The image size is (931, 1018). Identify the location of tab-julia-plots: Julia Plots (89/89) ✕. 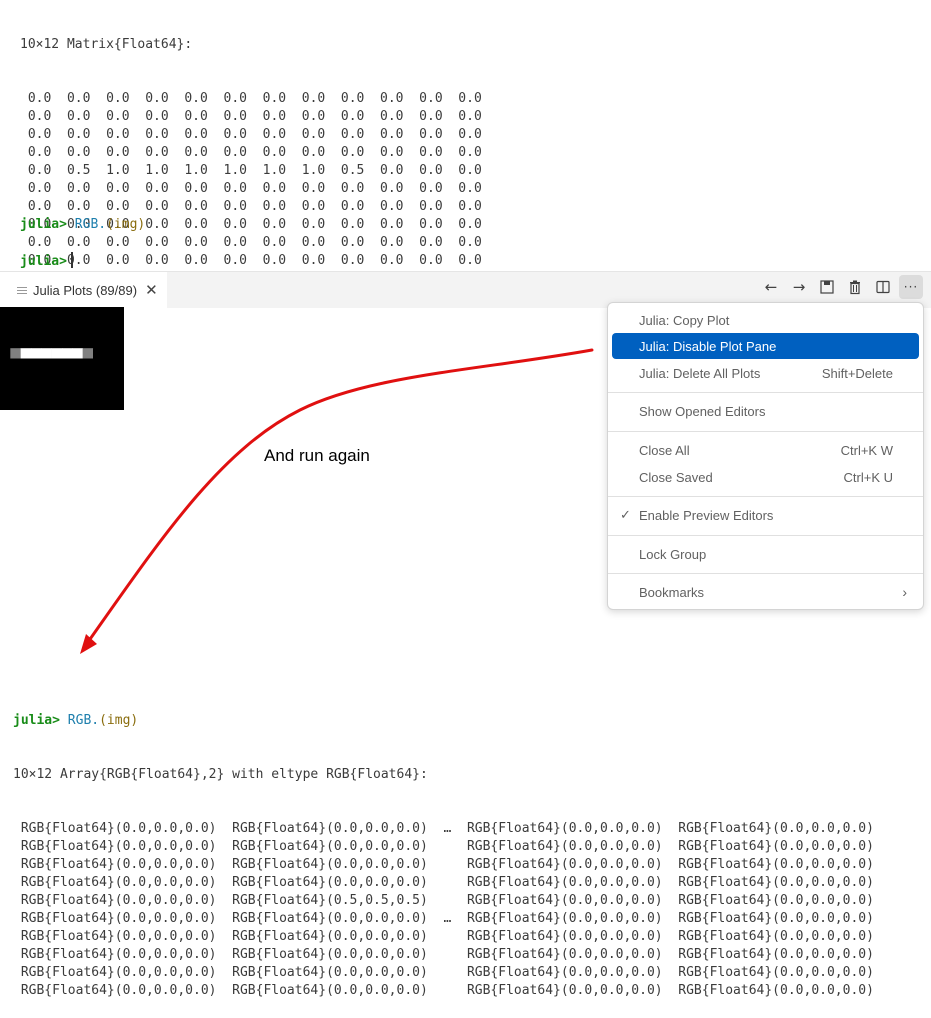
(83, 290).